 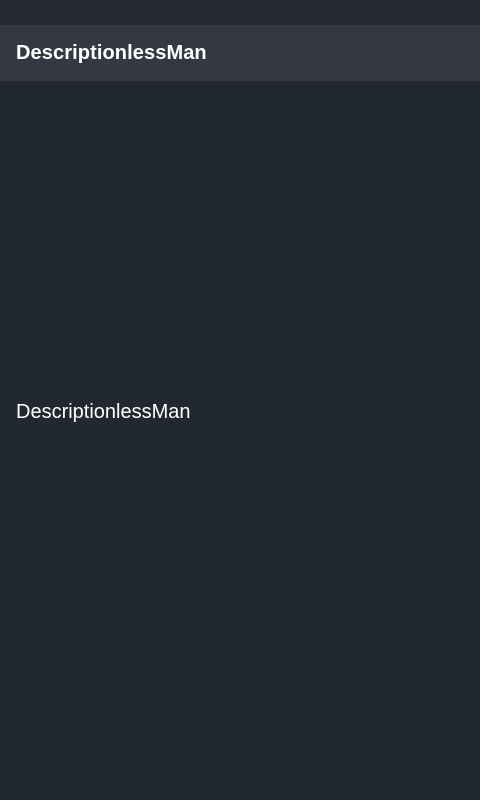 What do you see at coordinates (240, 53) in the screenshot?
I see `app-bar: DescriptionlessMan` at bounding box center [240, 53].